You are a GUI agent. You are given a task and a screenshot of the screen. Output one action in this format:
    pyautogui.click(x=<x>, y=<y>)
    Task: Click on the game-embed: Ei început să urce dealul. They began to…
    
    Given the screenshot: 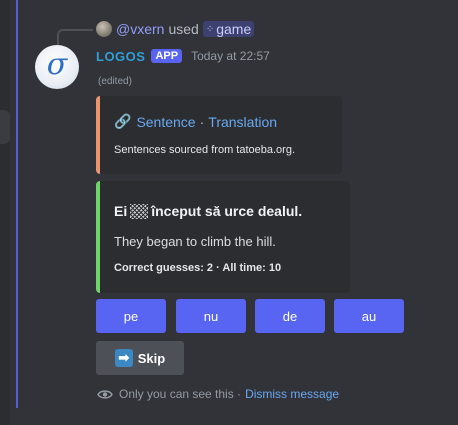 What is the action you would take?
    pyautogui.click(x=223, y=237)
    